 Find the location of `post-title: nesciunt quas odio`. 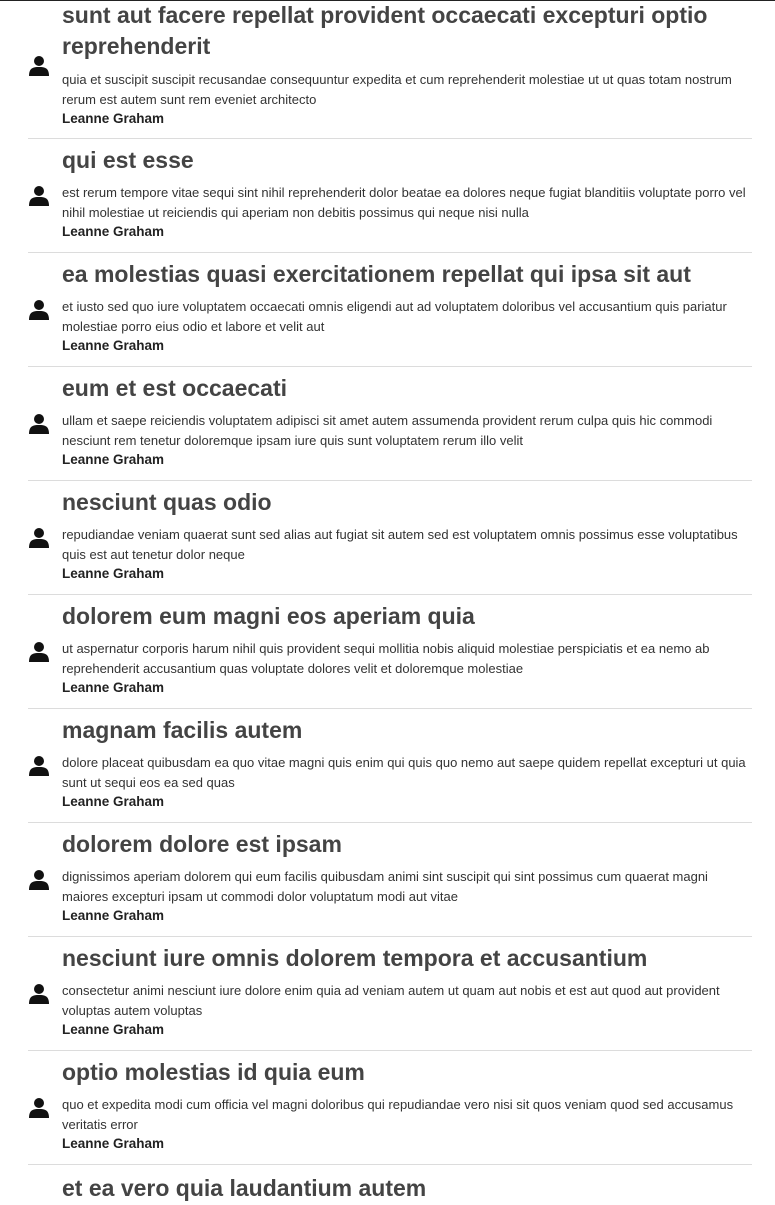

post-title: nesciunt quas odio is located at coordinates (407, 502).